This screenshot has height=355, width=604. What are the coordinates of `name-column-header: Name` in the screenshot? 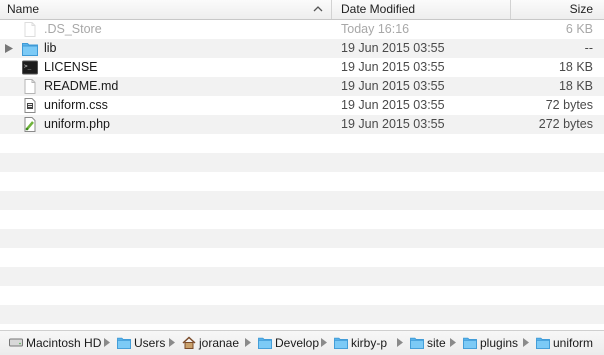 It's located at (23, 9).